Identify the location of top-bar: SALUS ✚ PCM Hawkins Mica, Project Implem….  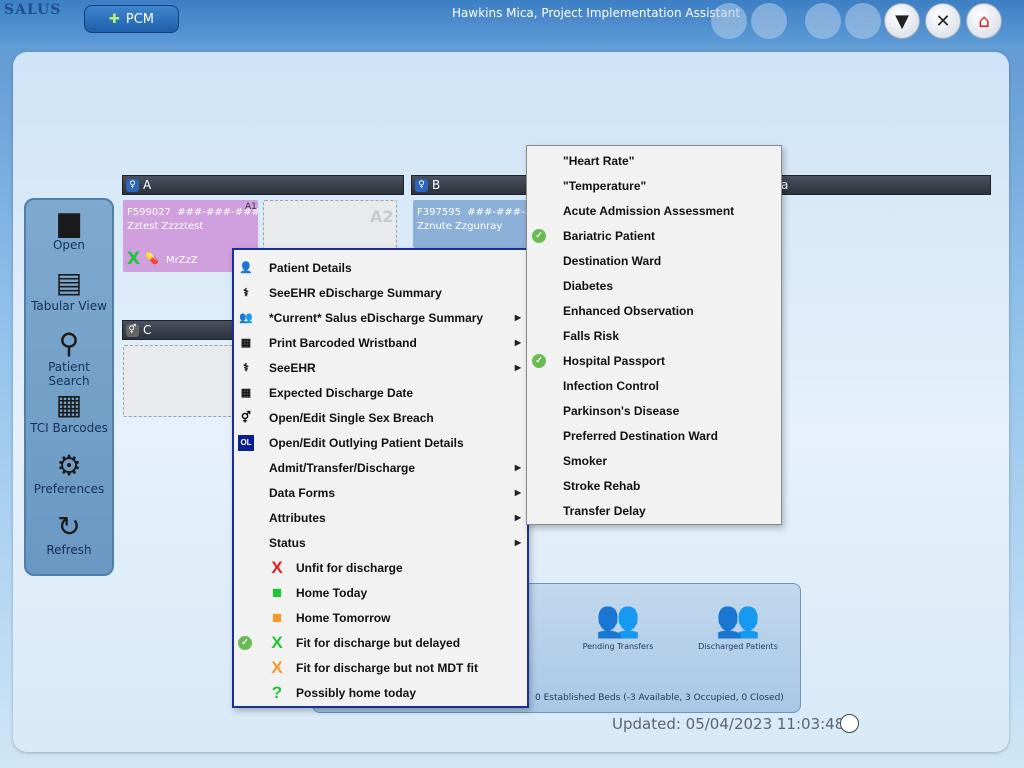
(512, 22).